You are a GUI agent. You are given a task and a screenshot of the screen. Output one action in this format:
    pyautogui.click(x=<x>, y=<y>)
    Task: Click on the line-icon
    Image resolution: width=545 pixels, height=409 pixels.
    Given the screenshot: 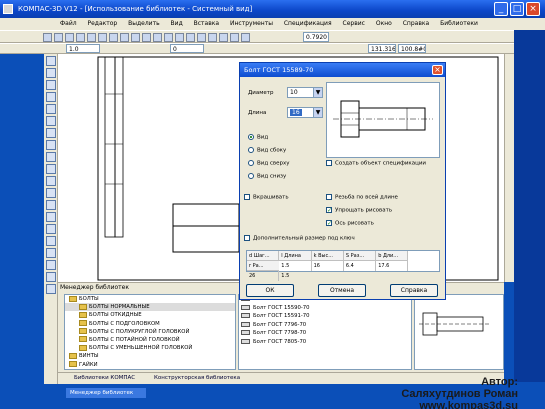 What is the action you would take?
    pyautogui.click(x=51, y=241)
    